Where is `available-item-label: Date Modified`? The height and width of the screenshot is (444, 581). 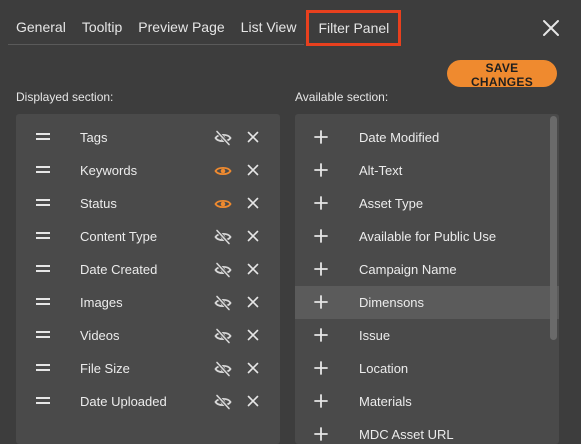
available-item-label: Date Modified is located at coordinates (399, 137).